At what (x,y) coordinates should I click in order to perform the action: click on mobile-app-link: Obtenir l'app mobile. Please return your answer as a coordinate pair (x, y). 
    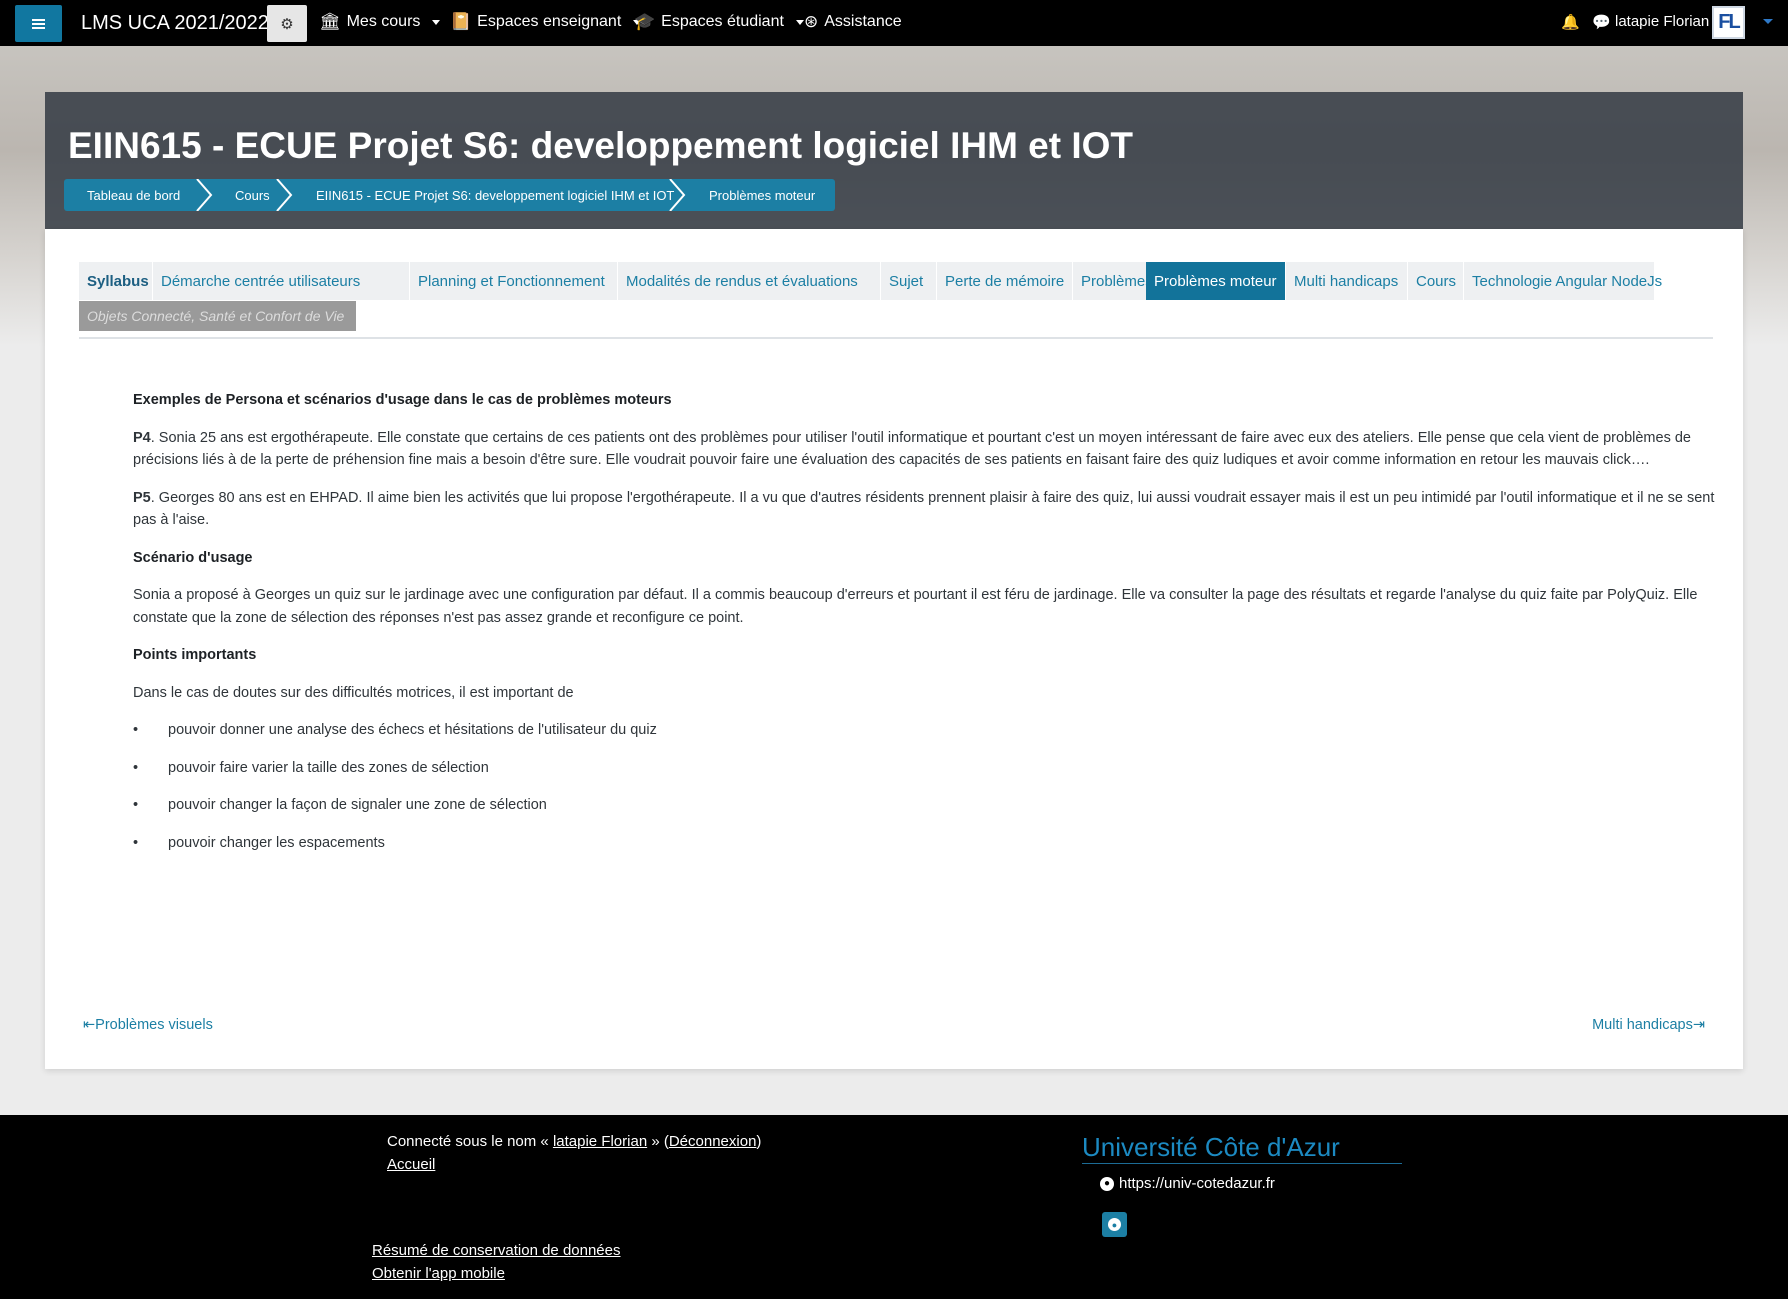
    Looking at the image, I should click on (438, 1273).